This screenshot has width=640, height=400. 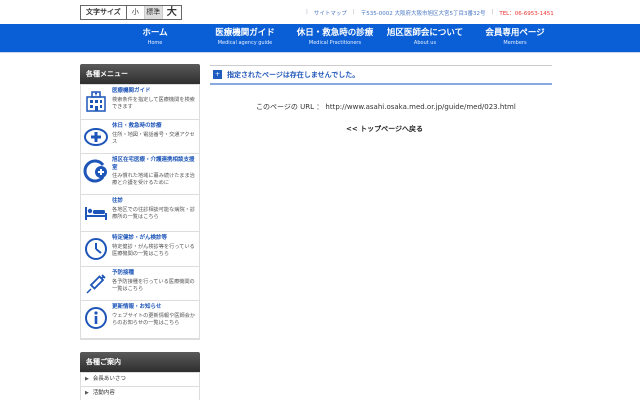 I want to click on tel-text: TEL：06-6953-1451, so click(x=526, y=14).